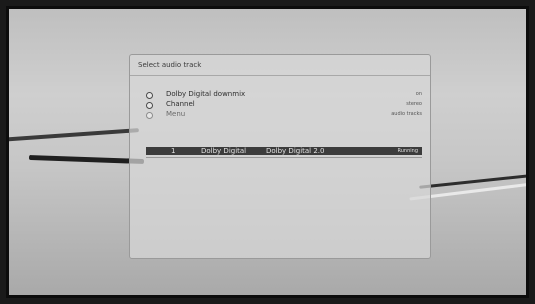 This screenshot has height=304, width=535. I want to click on track-number: 1, so click(173, 151).